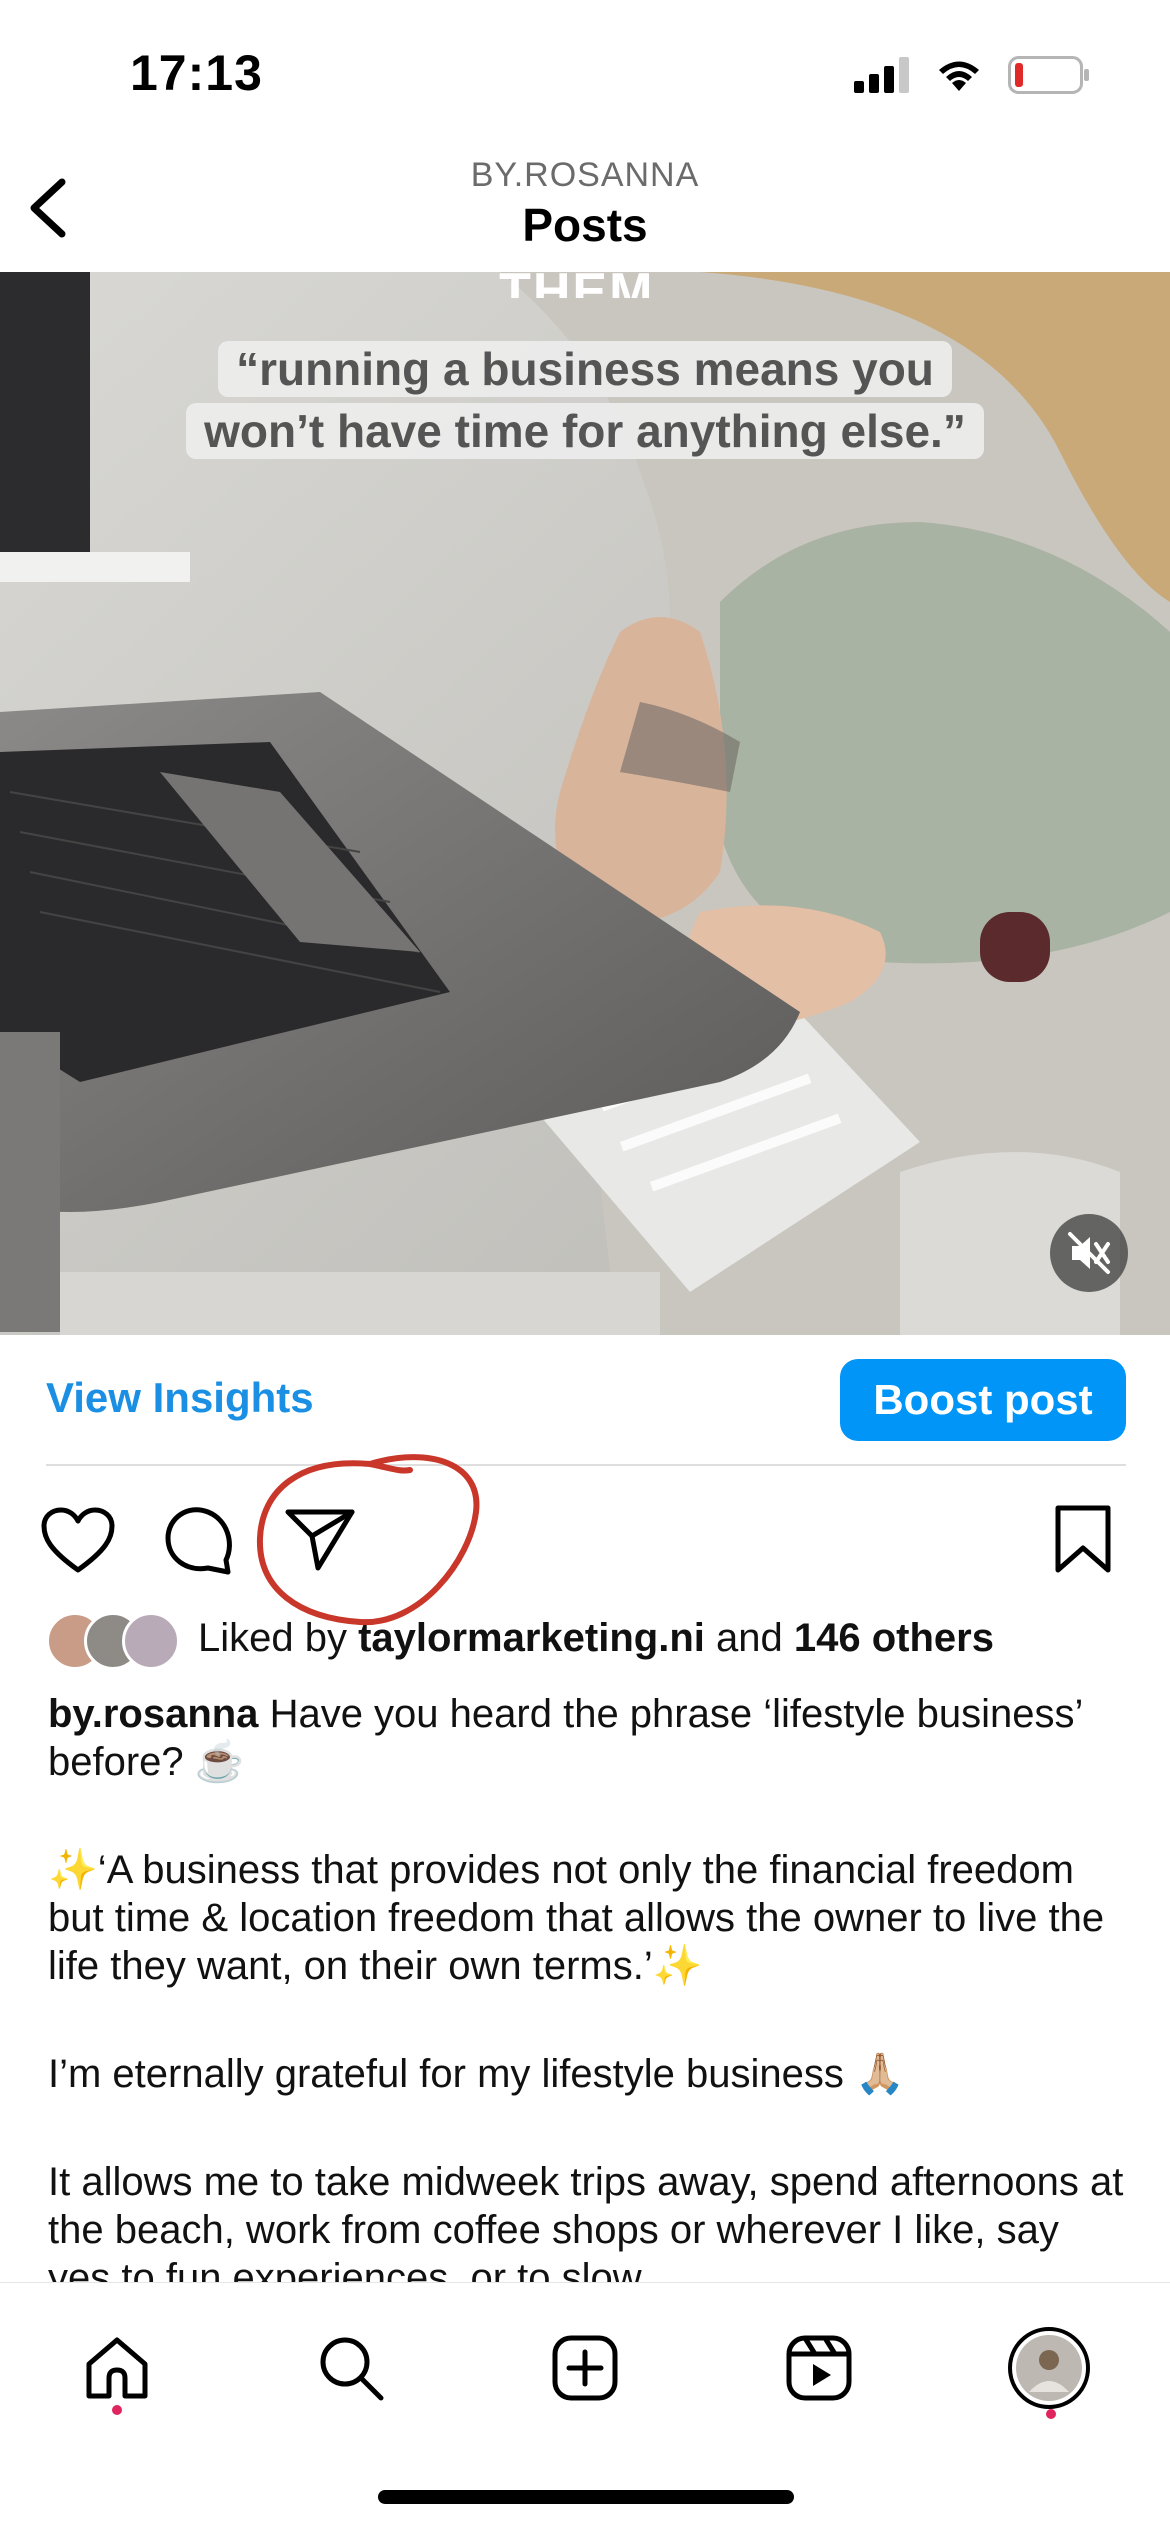  What do you see at coordinates (1051, 2414) in the screenshot?
I see `profile-notification-dot` at bounding box center [1051, 2414].